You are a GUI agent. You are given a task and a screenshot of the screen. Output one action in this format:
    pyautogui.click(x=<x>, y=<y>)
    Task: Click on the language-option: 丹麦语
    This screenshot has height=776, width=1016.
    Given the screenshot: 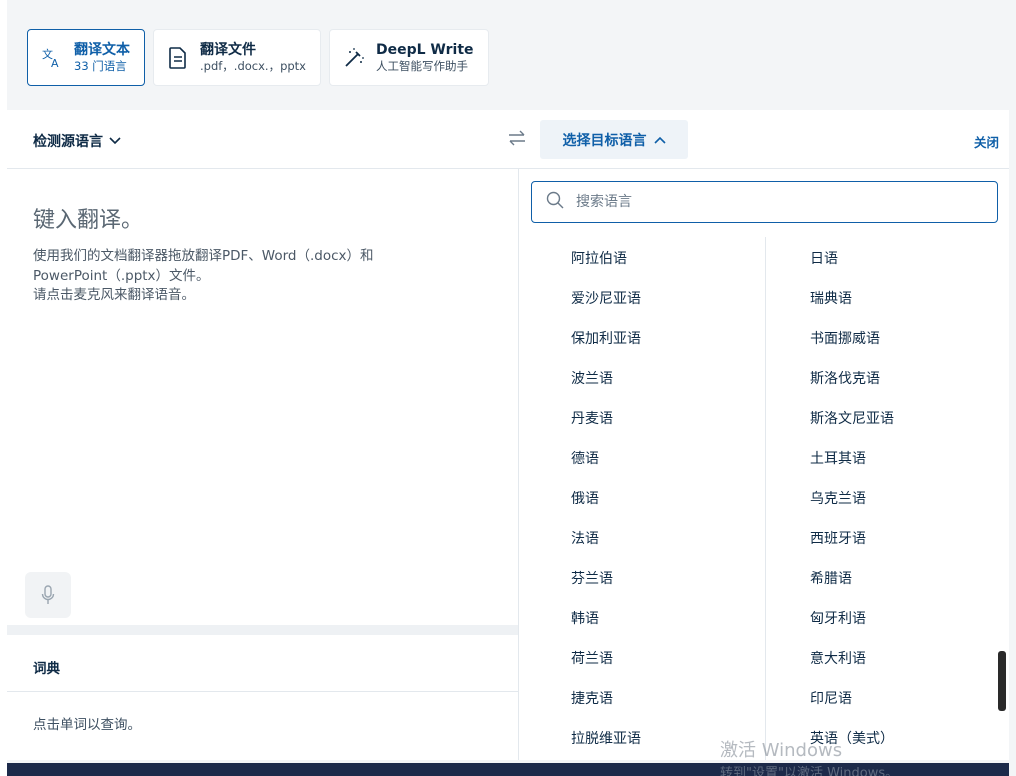 What is the action you would take?
    pyautogui.click(x=606, y=425)
    